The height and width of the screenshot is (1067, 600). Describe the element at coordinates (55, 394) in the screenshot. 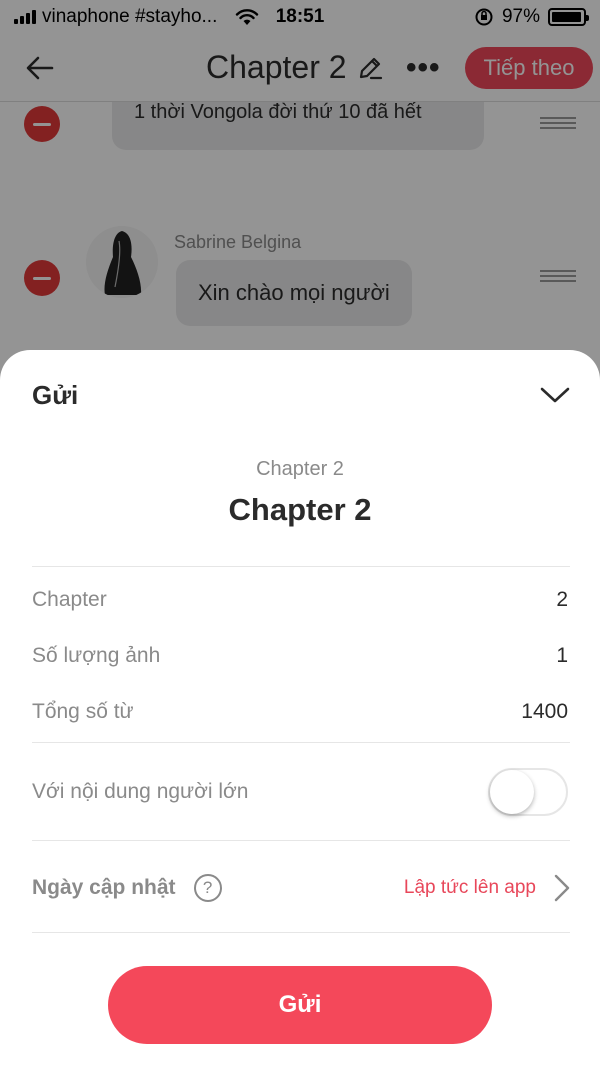

I see `sheet-title: Gửi` at that location.